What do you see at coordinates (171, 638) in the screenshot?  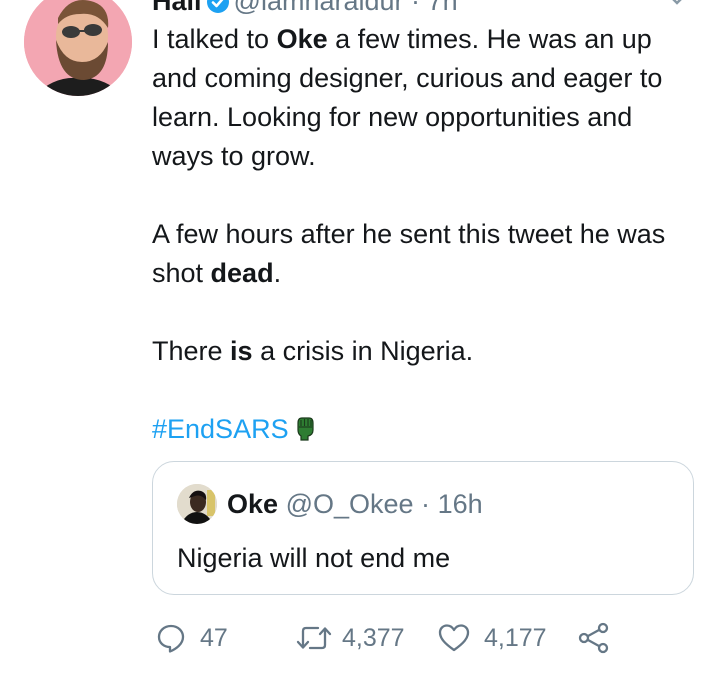 I see `reply-icon` at bounding box center [171, 638].